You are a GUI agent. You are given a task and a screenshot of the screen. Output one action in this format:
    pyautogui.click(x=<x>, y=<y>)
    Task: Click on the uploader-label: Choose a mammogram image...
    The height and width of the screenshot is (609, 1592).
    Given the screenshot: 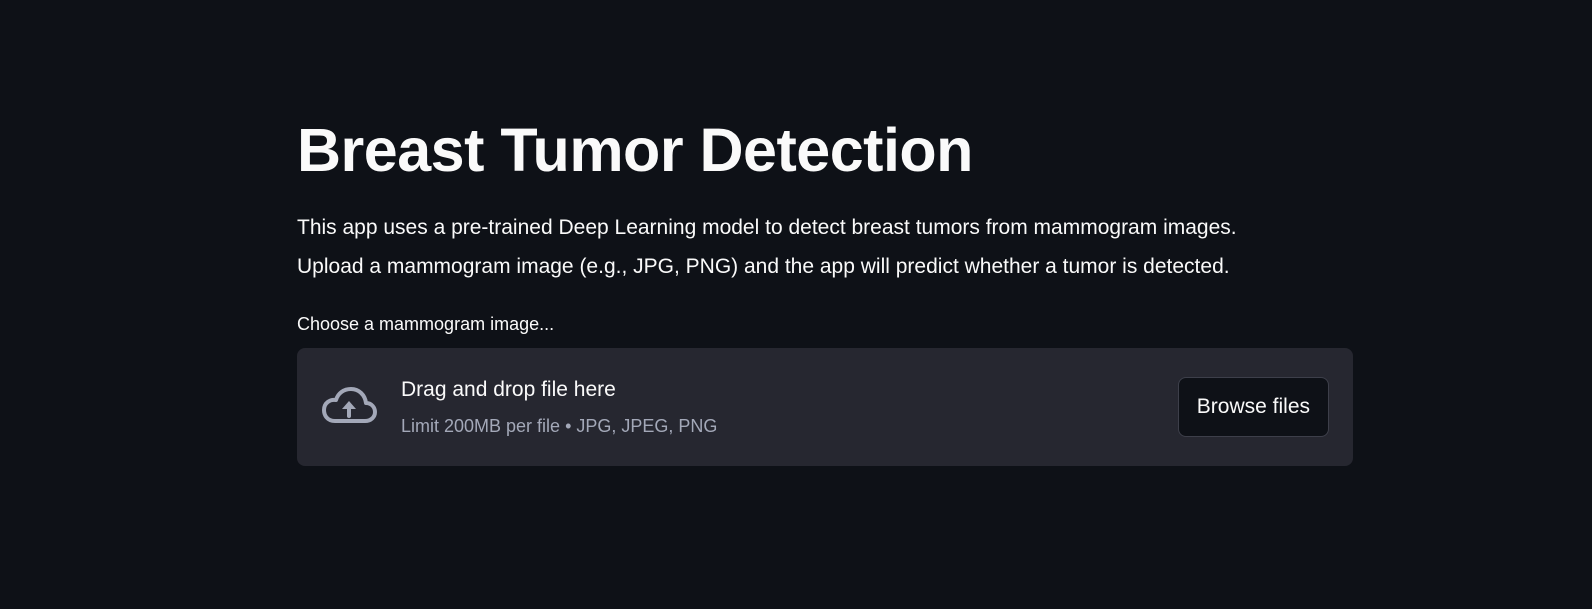 What is the action you would take?
    pyautogui.click(x=426, y=324)
    